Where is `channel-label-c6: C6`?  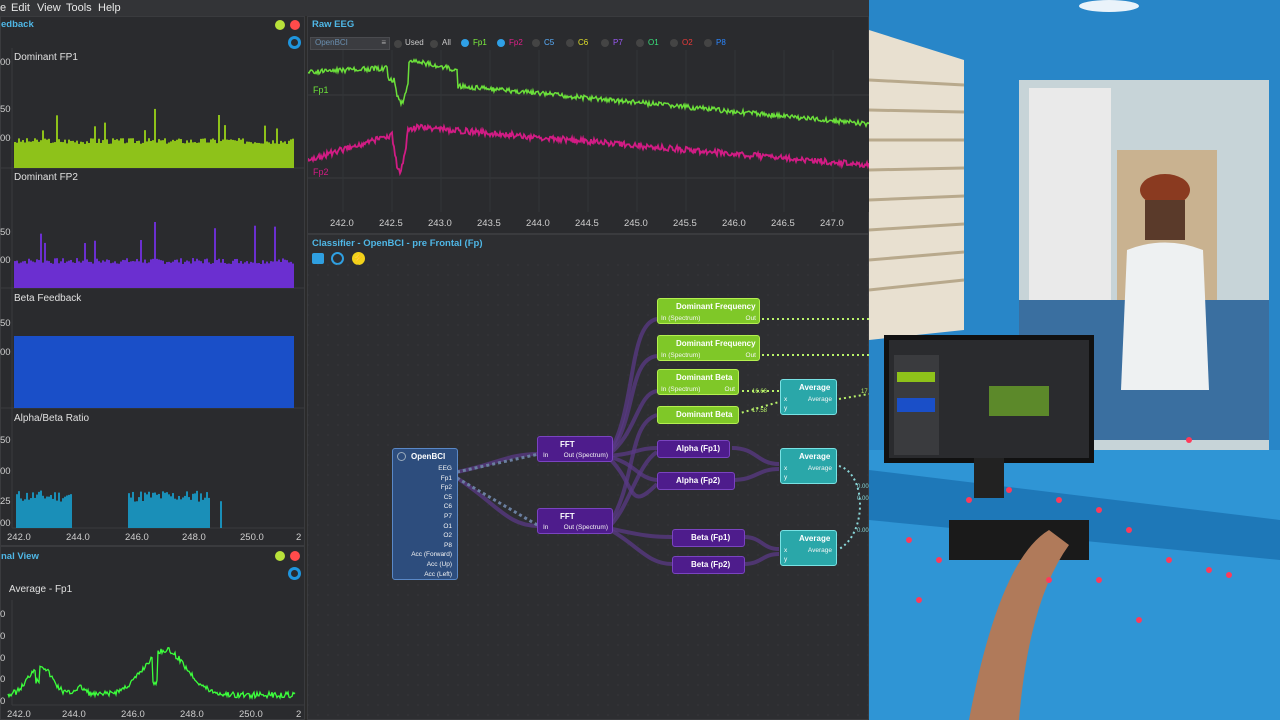
channel-label-c6: C6 is located at coordinates (583, 42).